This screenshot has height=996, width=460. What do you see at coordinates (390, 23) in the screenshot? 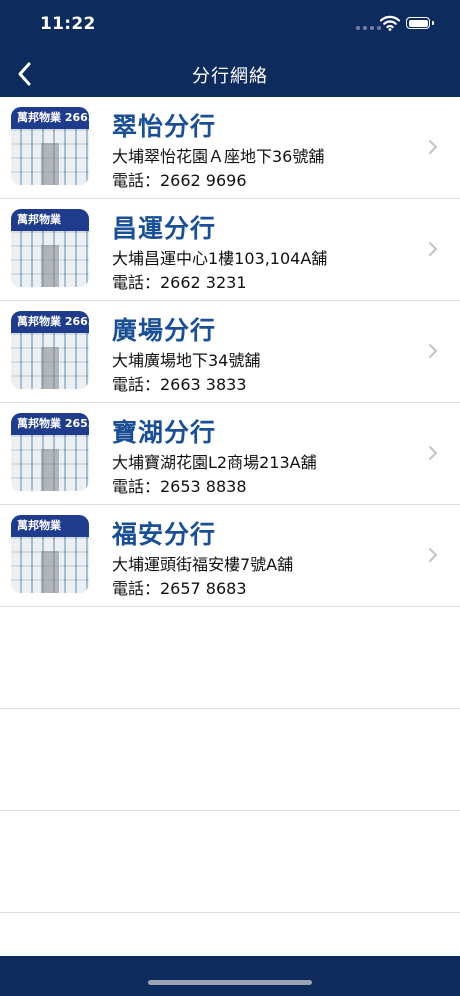
I see `wifi-icon` at bounding box center [390, 23].